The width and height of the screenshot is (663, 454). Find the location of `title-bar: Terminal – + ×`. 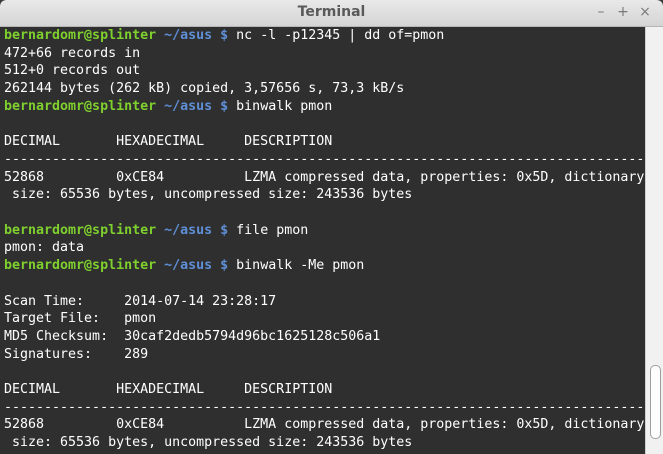

title-bar: Terminal – + × is located at coordinates (331, 13).